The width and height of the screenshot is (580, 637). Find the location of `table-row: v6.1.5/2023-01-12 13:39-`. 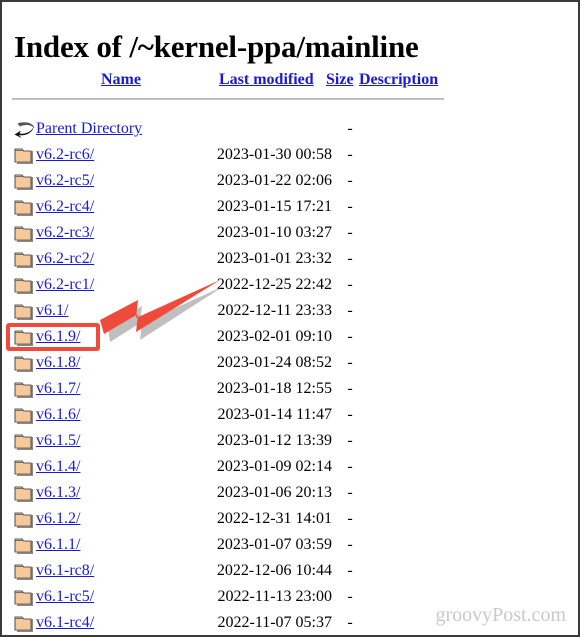

table-row: v6.1.5/2023-01-12 13:39- is located at coordinates (290, 441).